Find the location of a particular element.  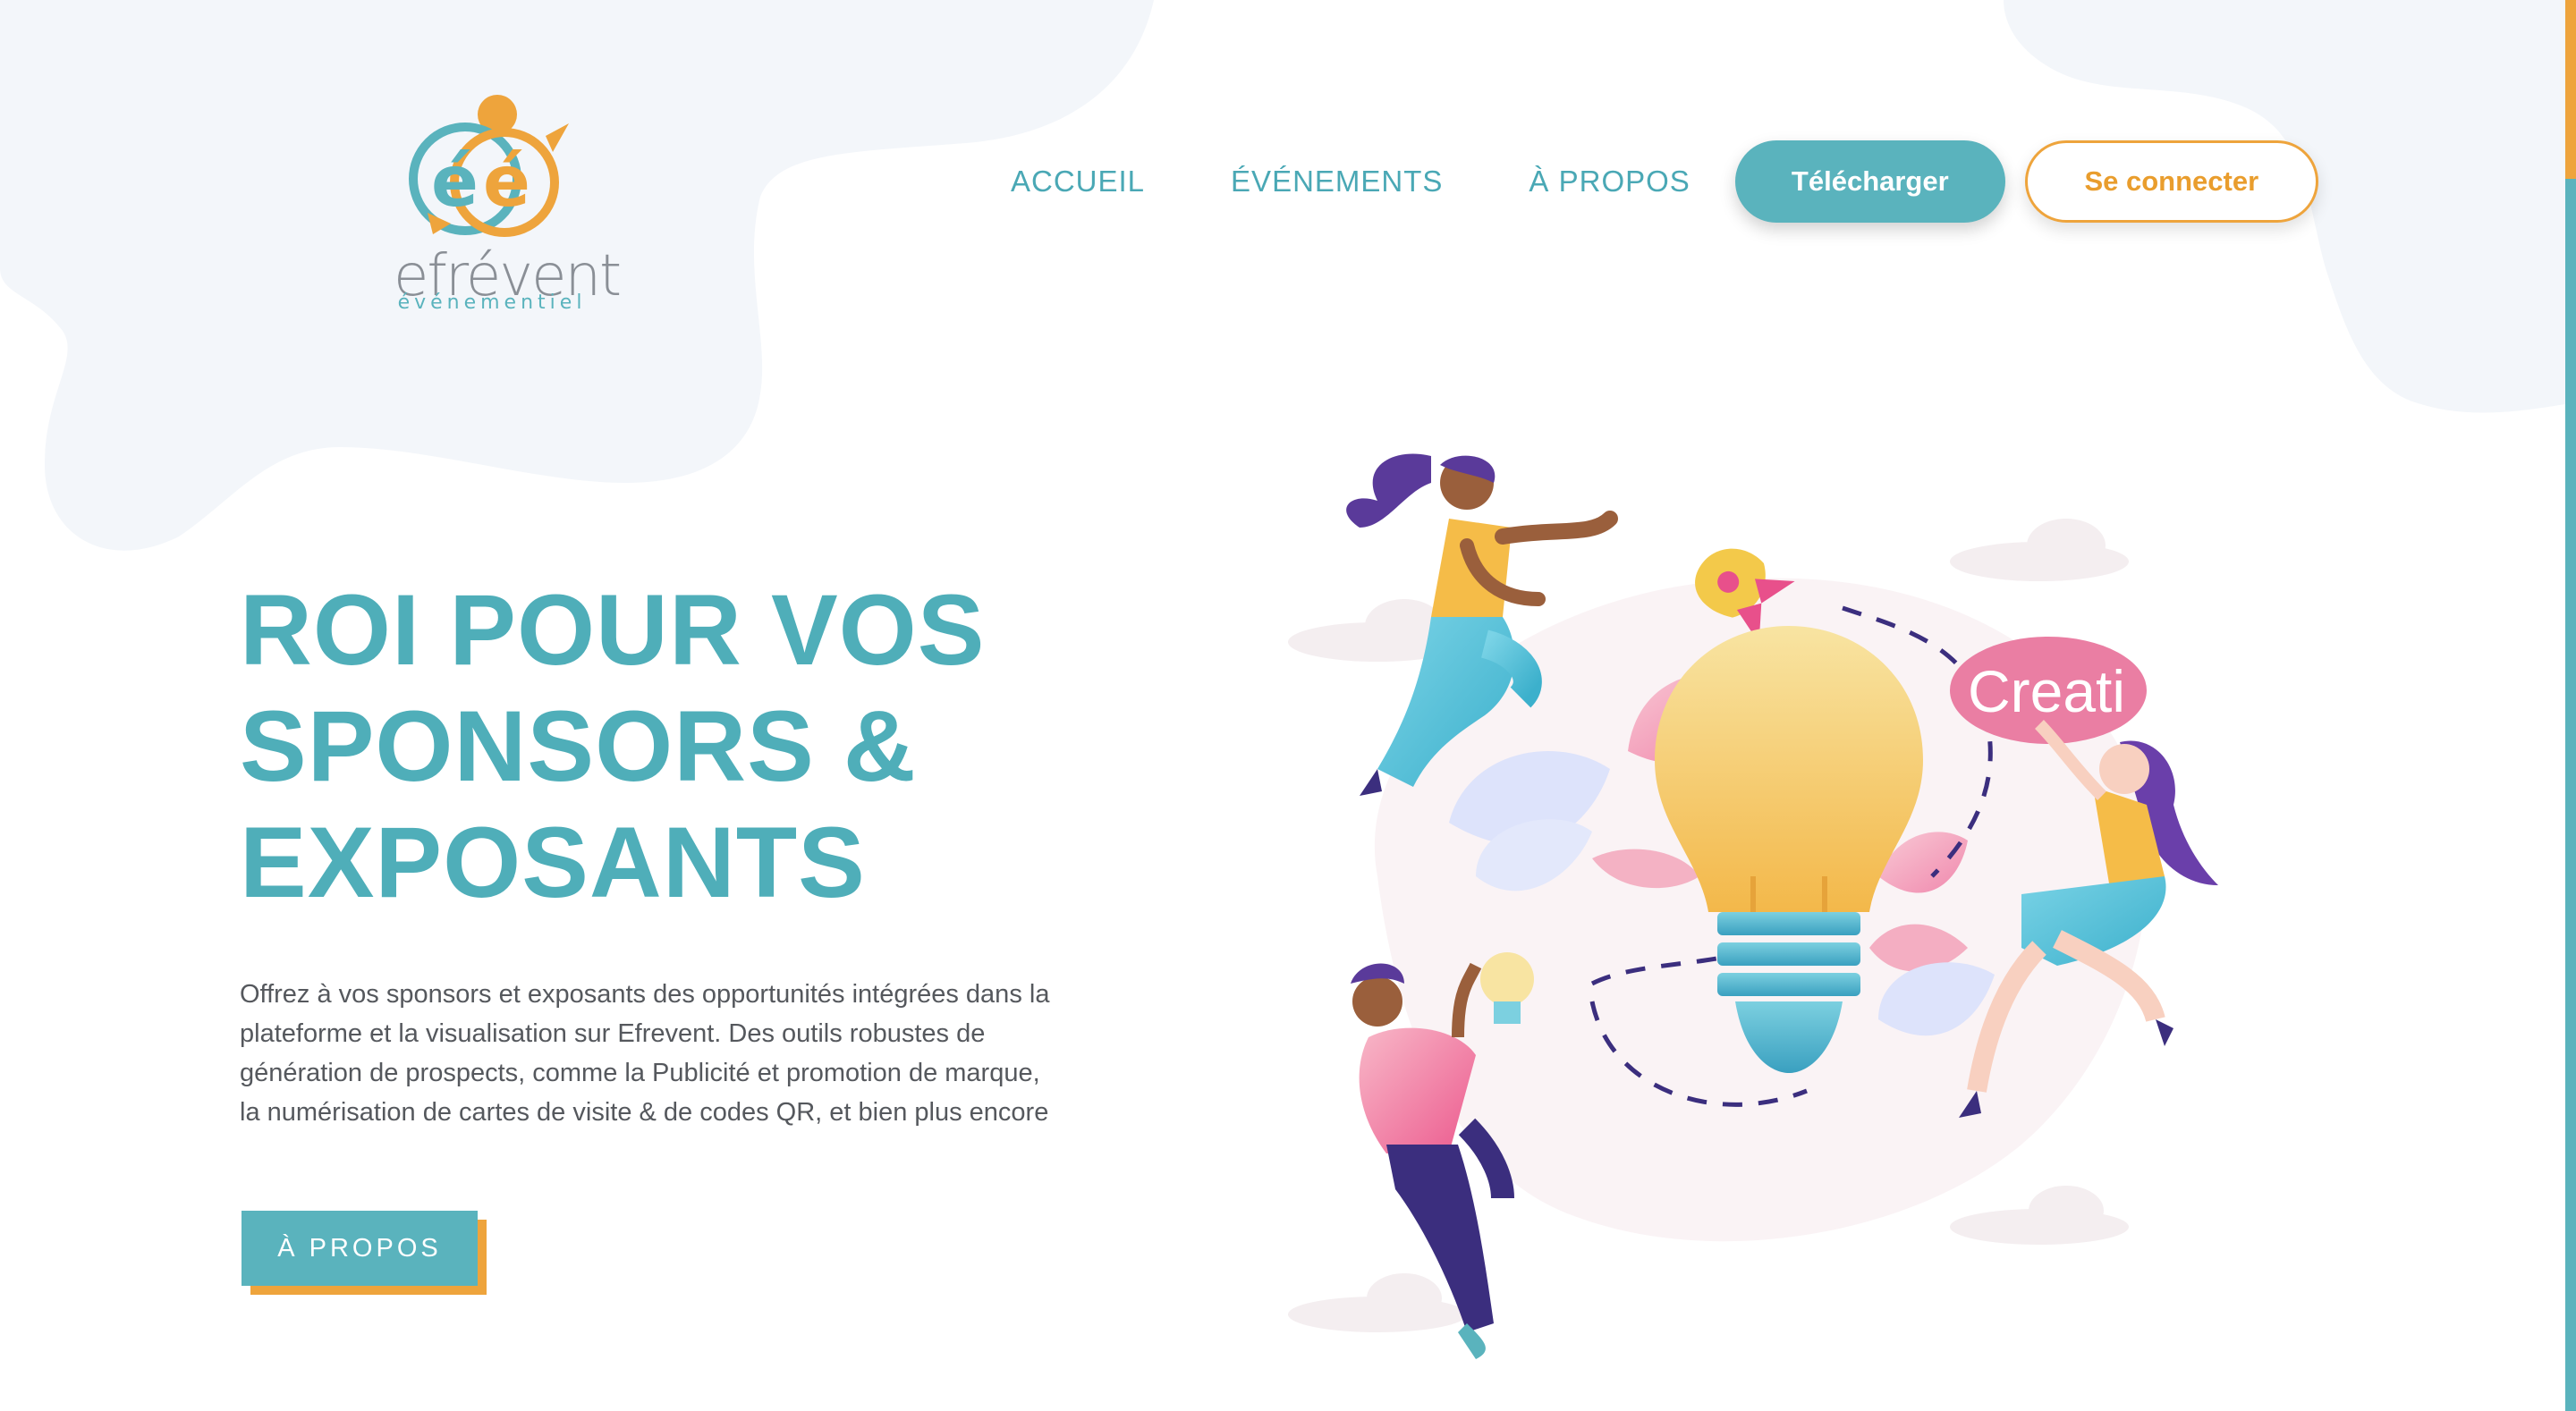

hero-title-line: ROI POUR VOS is located at coordinates (613, 630).